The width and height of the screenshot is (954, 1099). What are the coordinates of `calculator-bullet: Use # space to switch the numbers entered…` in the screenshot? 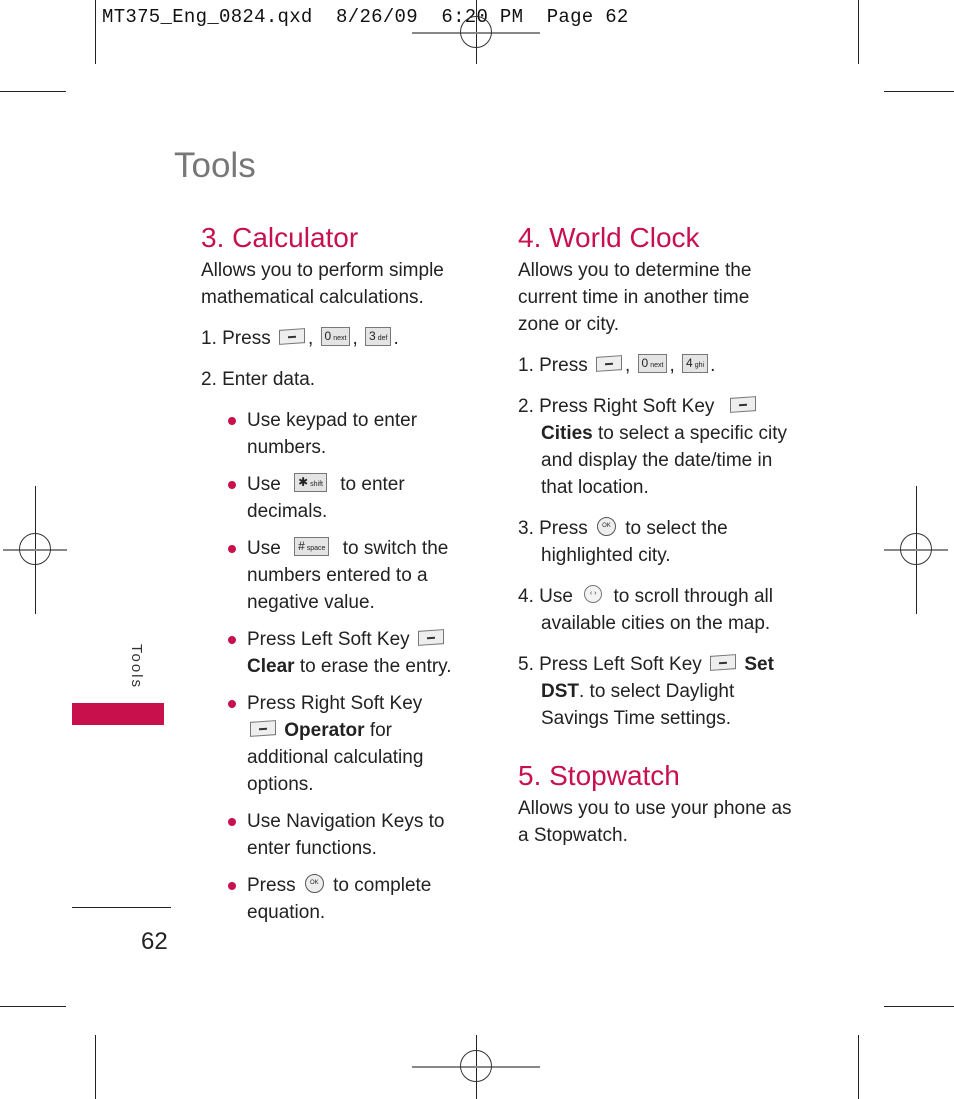 It's located at (340, 575).